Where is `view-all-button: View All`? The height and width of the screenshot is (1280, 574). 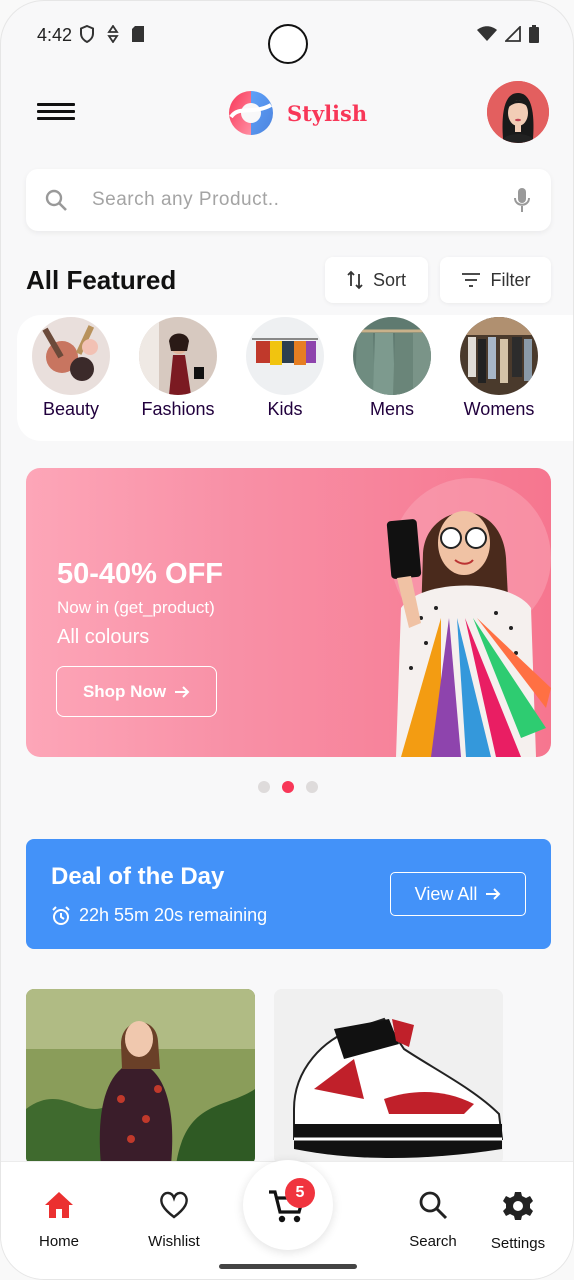 view-all-button: View All is located at coordinates (458, 894).